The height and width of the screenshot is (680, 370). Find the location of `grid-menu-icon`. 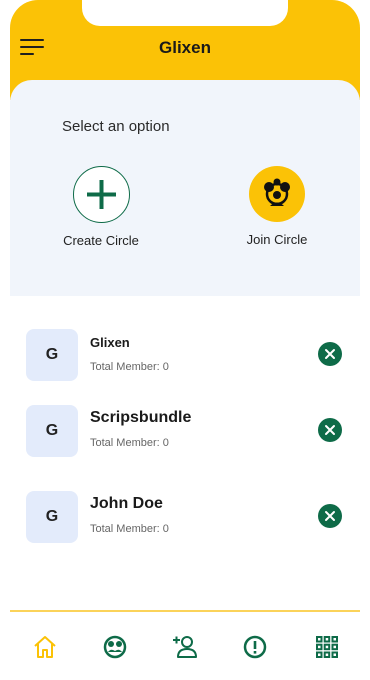

grid-menu-icon is located at coordinates (327, 647).